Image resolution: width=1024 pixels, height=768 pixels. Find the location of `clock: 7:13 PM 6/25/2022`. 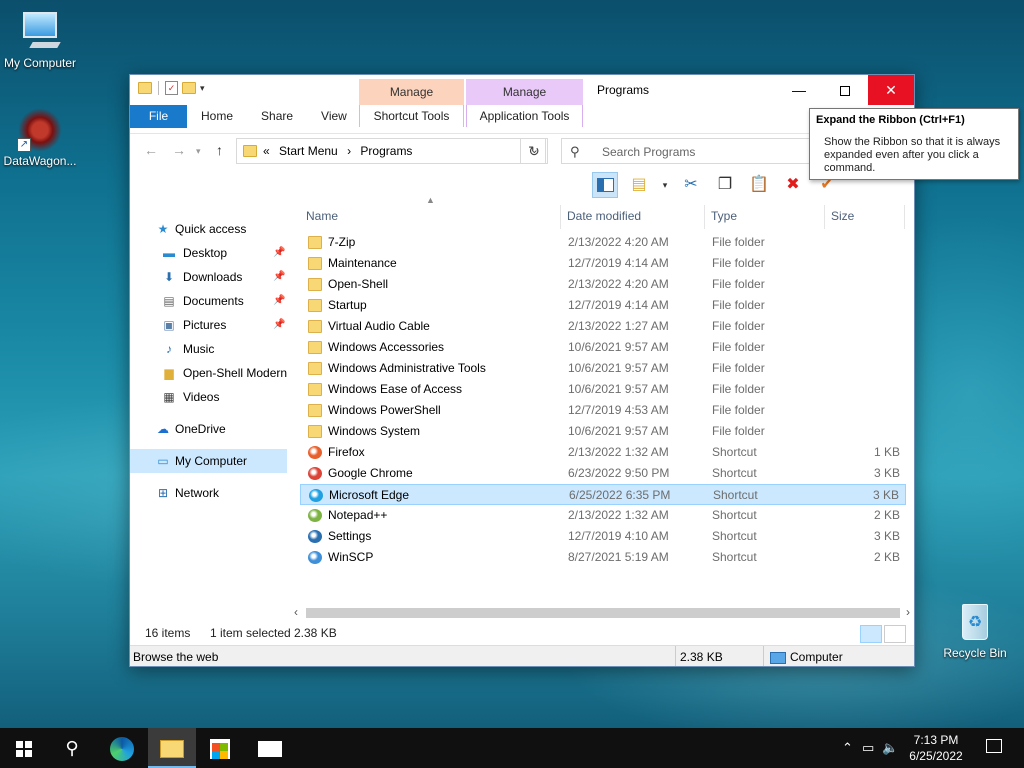

clock: 7:13 PM 6/25/2022 is located at coordinates (936, 748).